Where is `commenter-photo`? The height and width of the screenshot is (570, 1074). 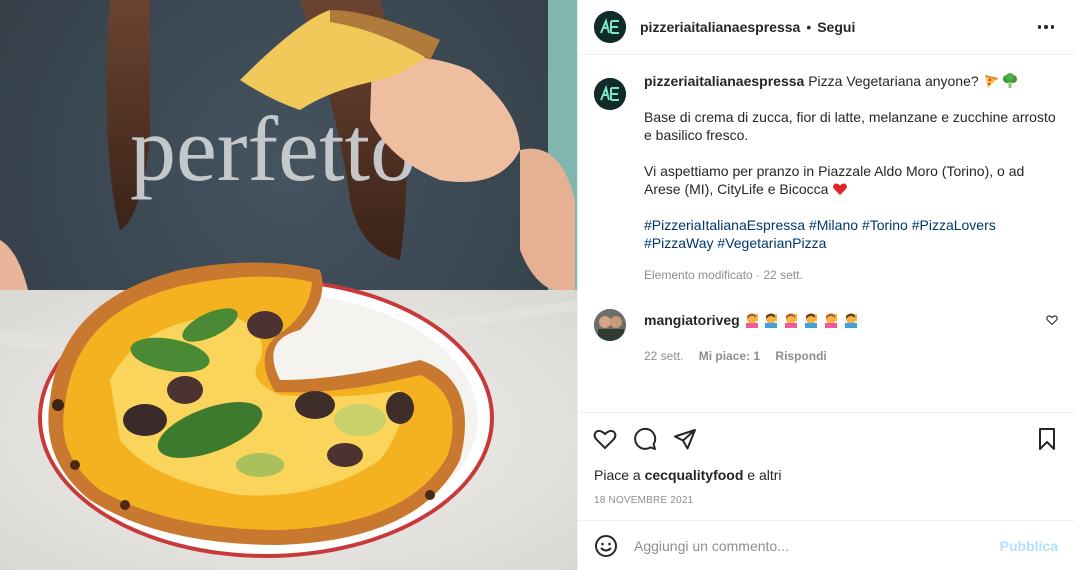 commenter-photo is located at coordinates (610, 325).